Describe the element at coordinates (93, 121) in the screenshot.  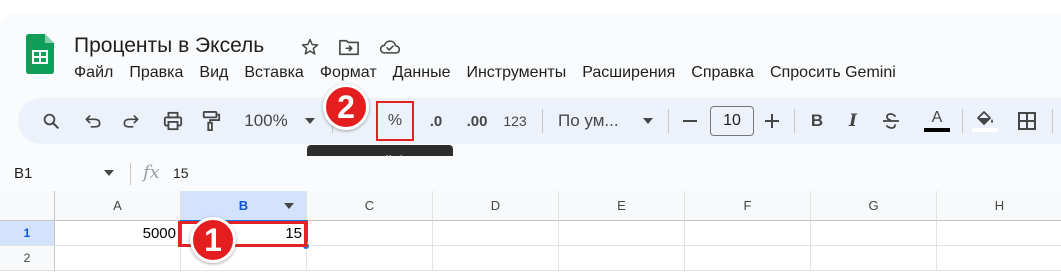
I see `undo-icon` at that location.